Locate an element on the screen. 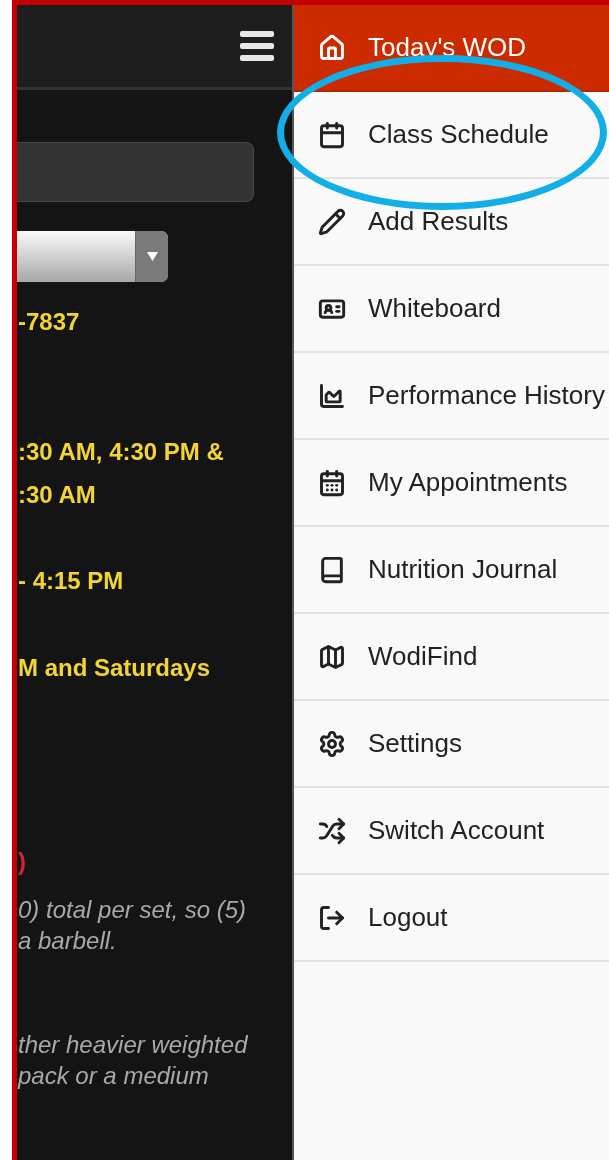 This screenshot has width=609, height=1160. menu-item: Logout is located at coordinates (451, 918).